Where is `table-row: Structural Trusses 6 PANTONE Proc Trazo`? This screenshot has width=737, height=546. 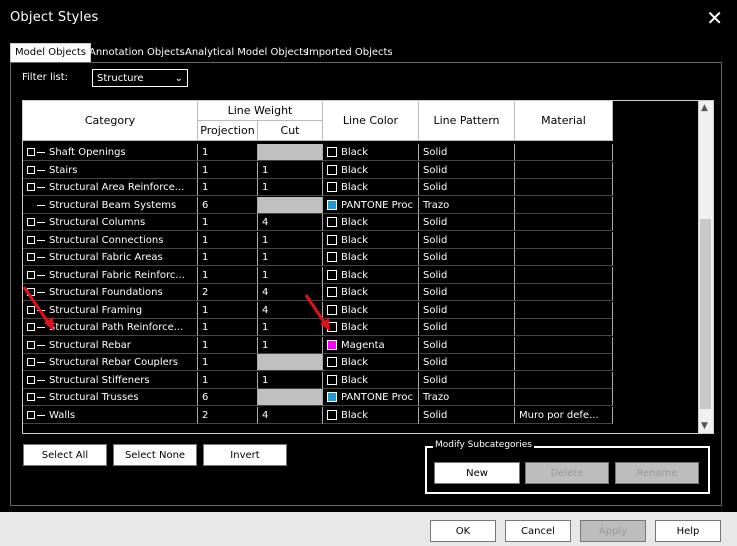 table-row: Structural Trusses 6 PANTONE Proc Trazo is located at coordinates (318, 398).